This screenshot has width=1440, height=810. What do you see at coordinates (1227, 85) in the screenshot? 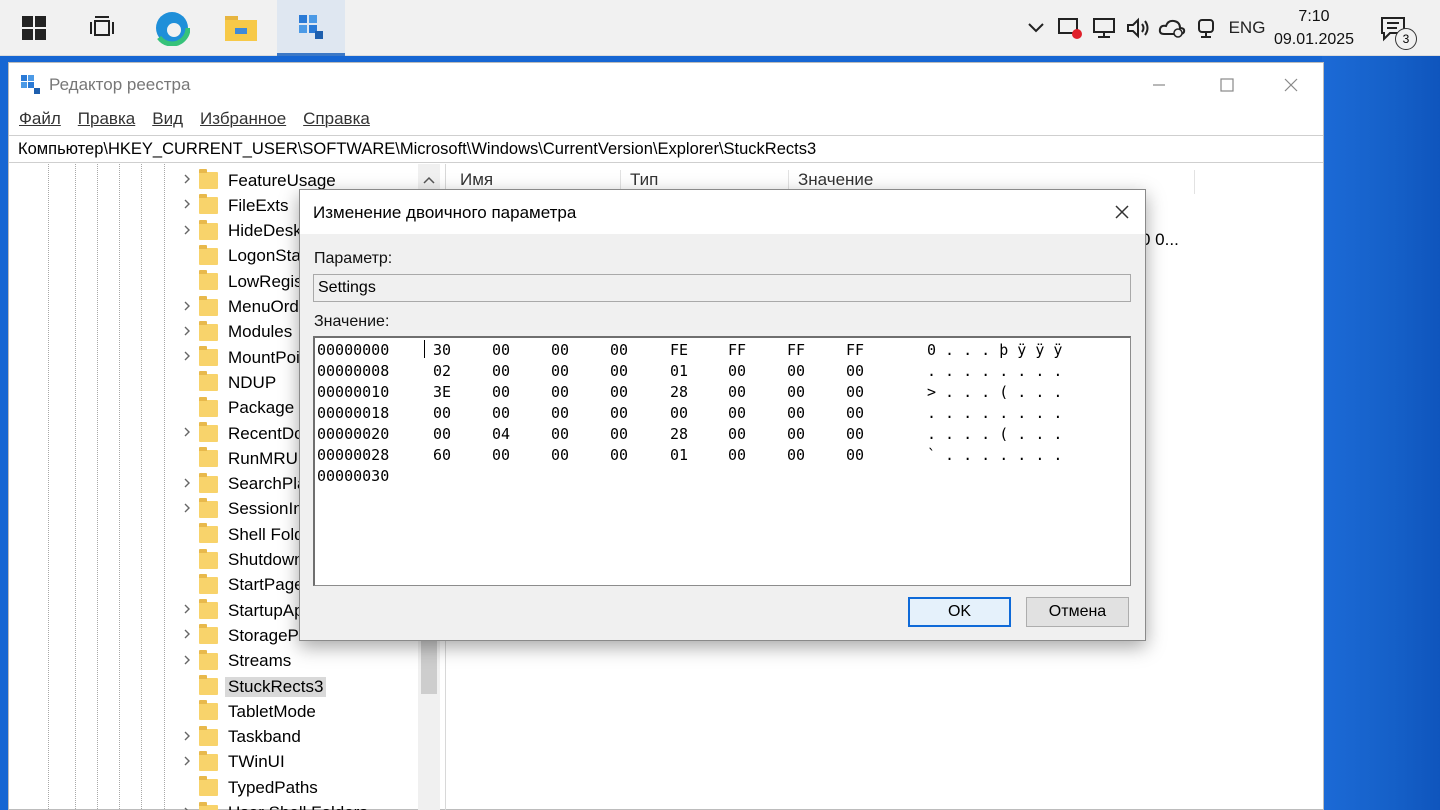
I see `maximize-button` at bounding box center [1227, 85].